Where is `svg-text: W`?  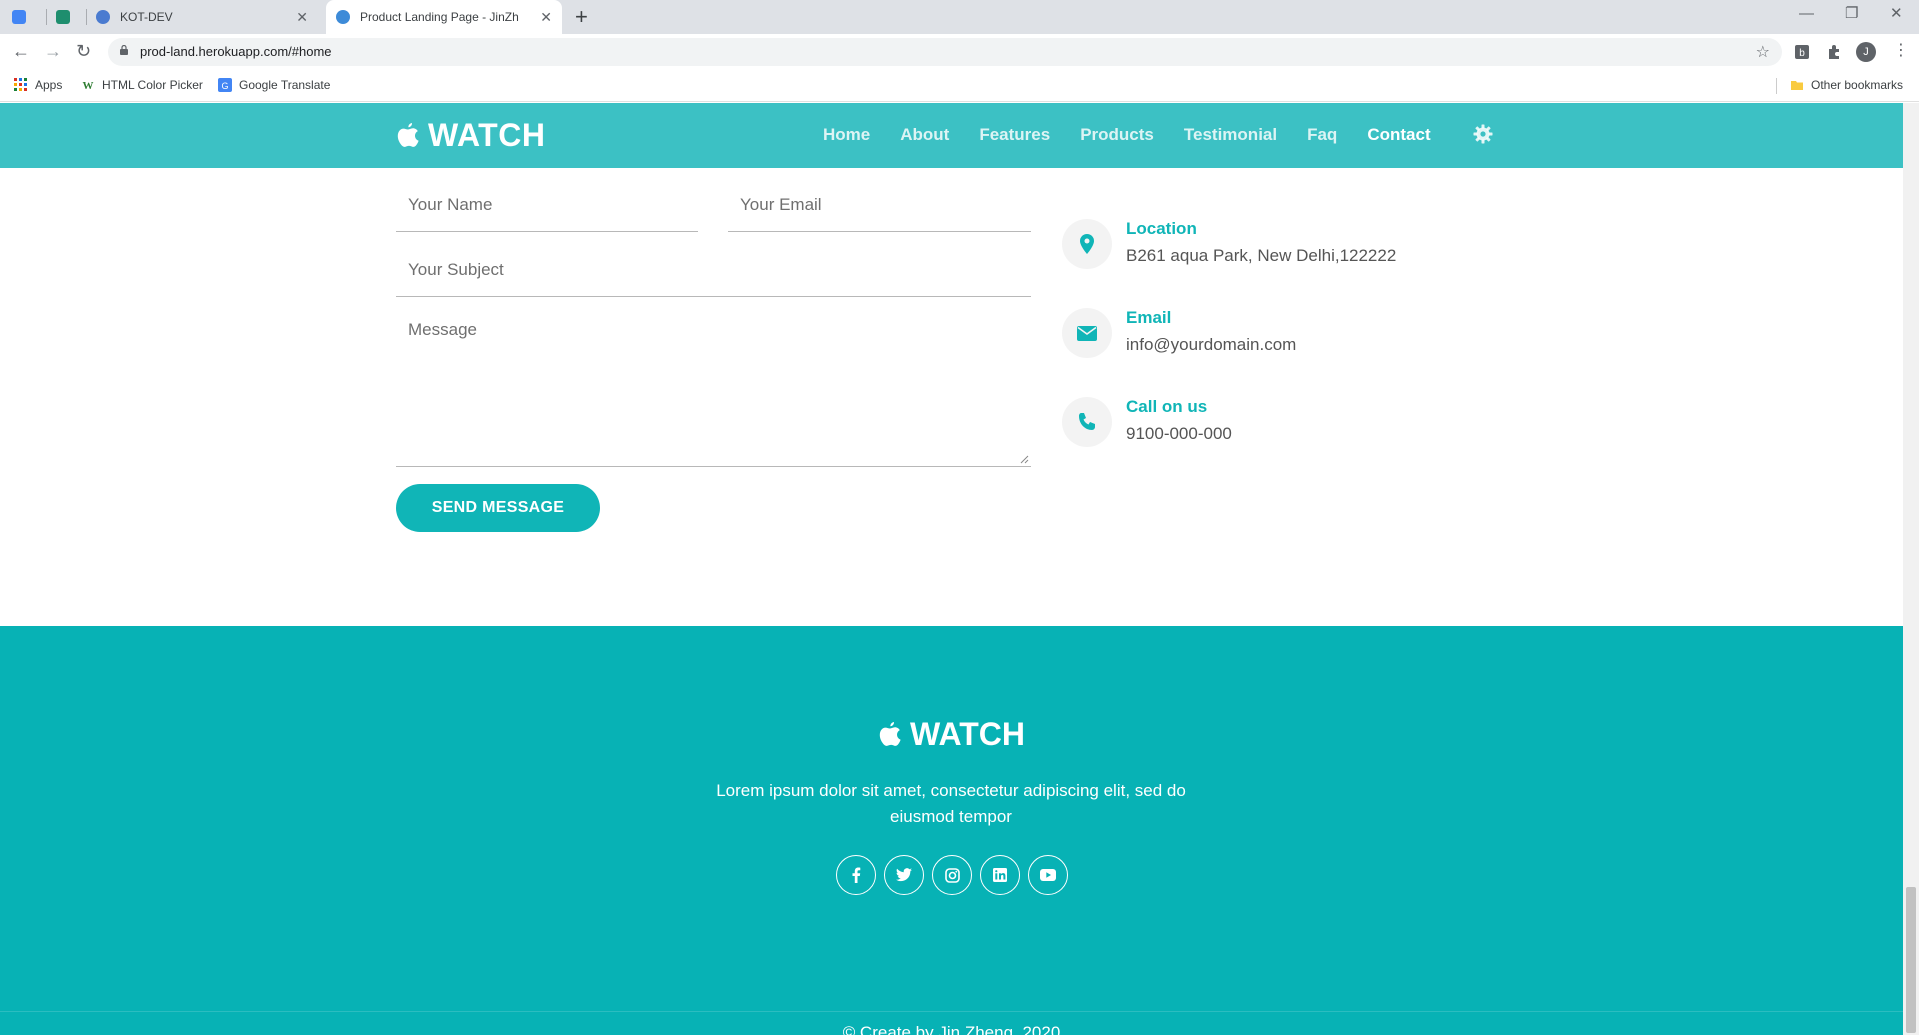 svg-text: W is located at coordinates (88, 86).